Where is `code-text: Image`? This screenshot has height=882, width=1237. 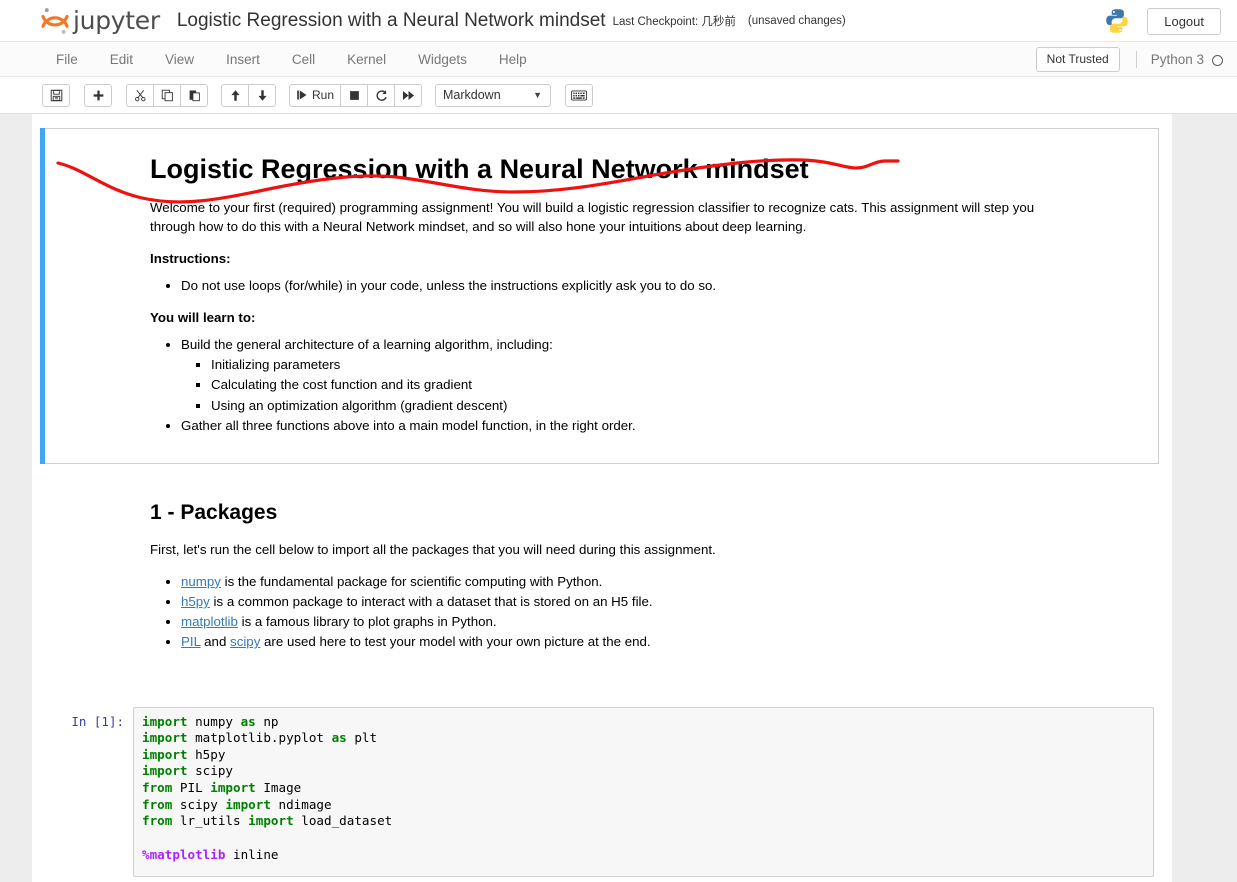
code-text: Image is located at coordinates (278, 788).